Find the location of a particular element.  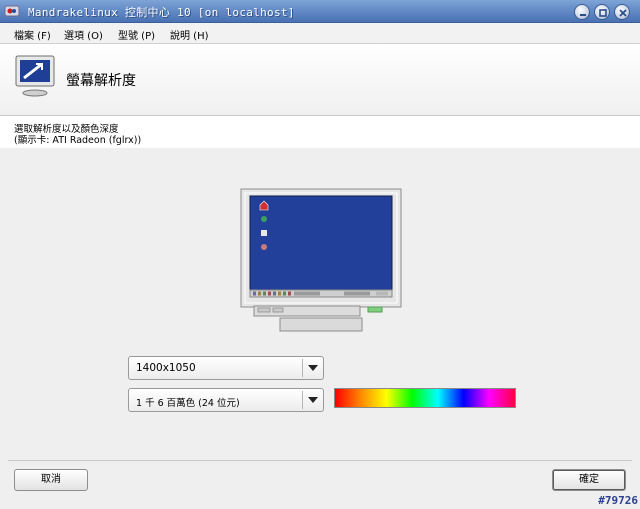

color-spectrum-preview is located at coordinates (425, 398).